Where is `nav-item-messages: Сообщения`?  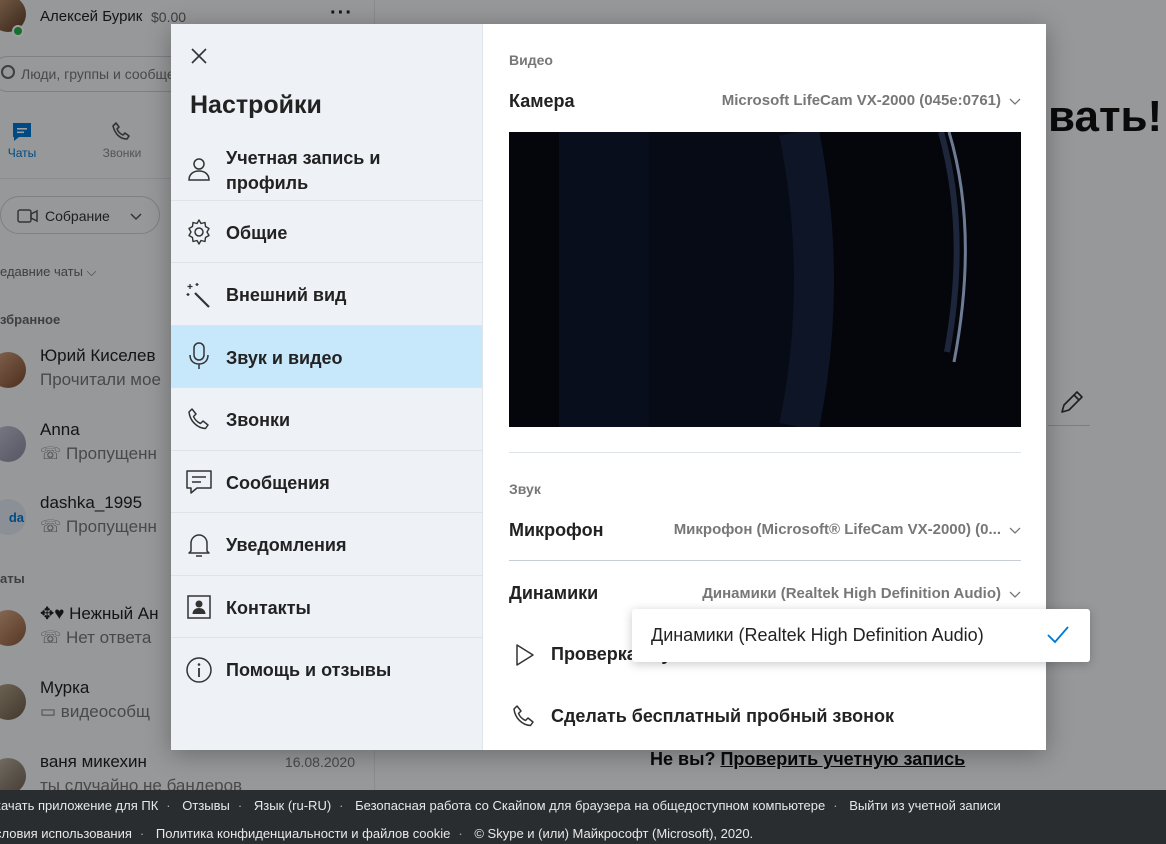 nav-item-messages: Сообщения is located at coordinates (326, 482).